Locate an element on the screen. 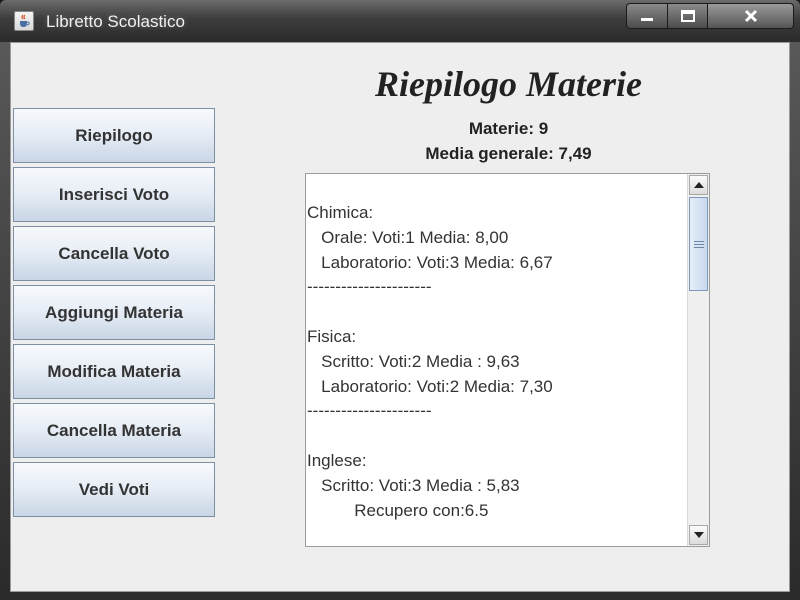 The height and width of the screenshot is (600, 800). maximize-icon is located at coordinates (687, 16).